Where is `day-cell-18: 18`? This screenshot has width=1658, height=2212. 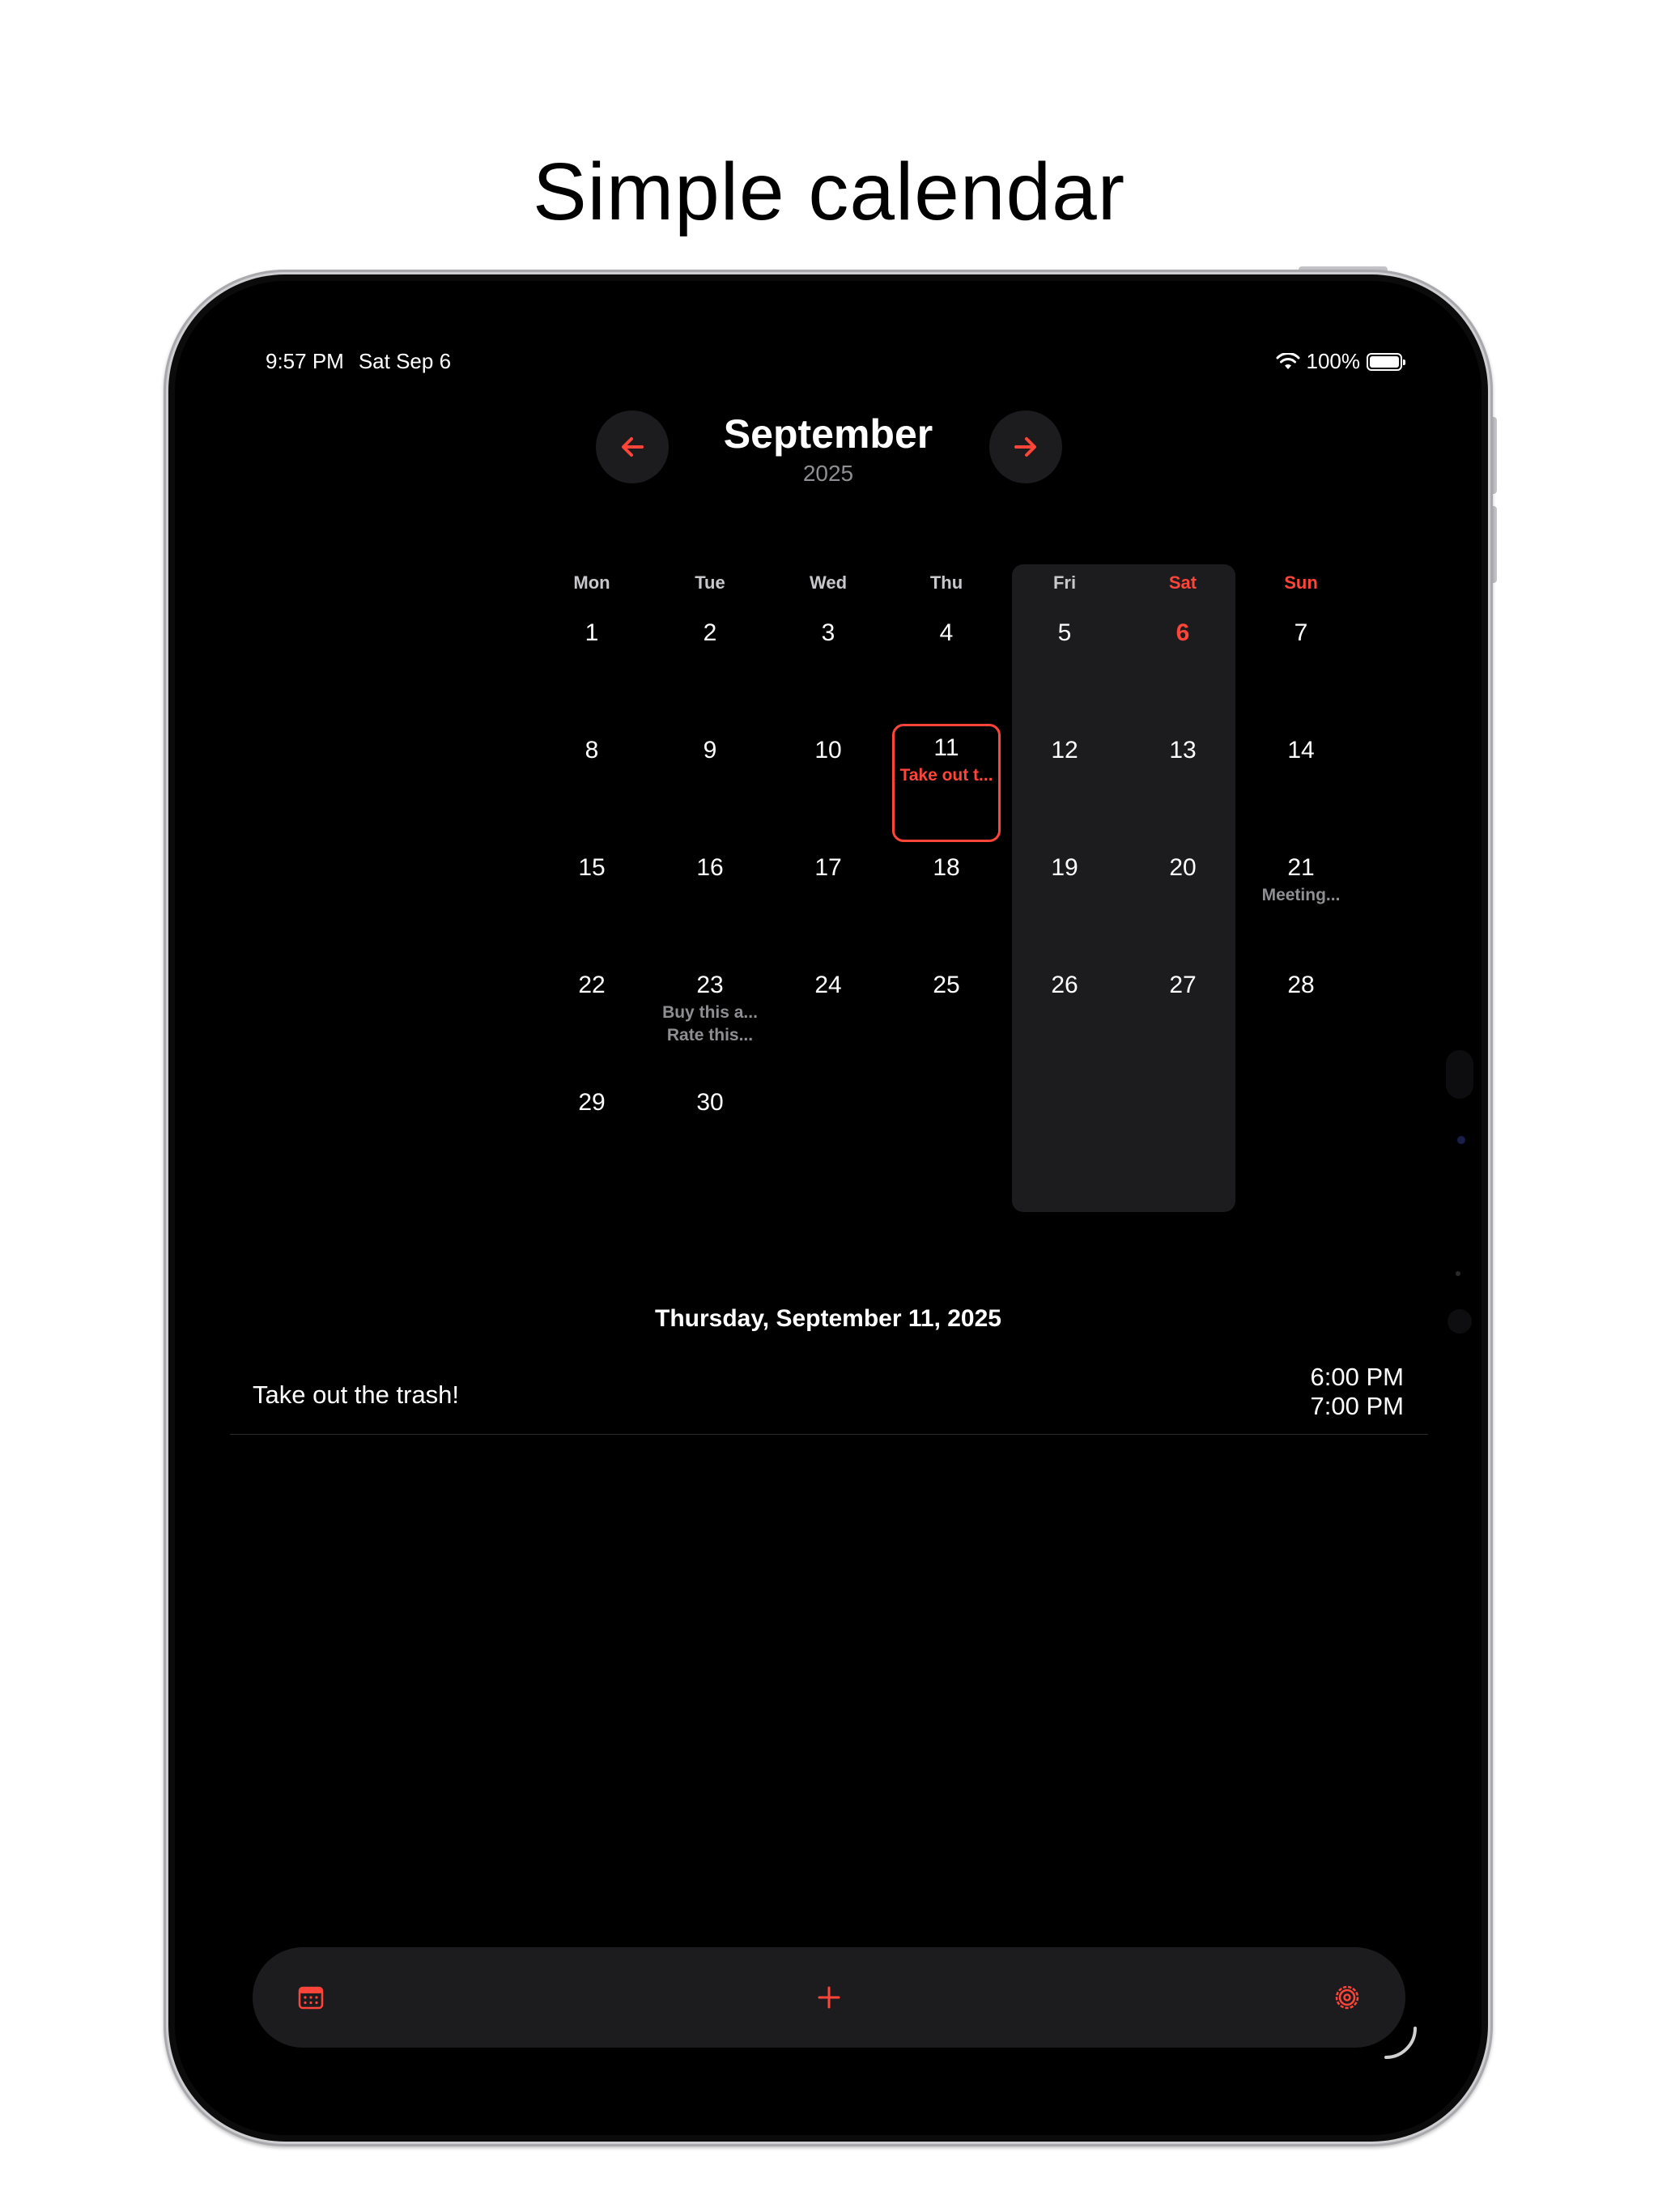 day-cell-18: 18 is located at coordinates (946, 902).